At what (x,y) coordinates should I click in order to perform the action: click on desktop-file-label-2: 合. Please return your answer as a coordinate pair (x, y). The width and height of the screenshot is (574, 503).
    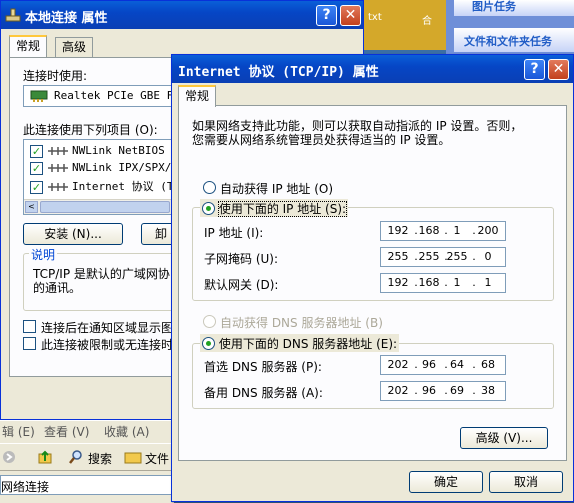
    Looking at the image, I should click on (427, 21).